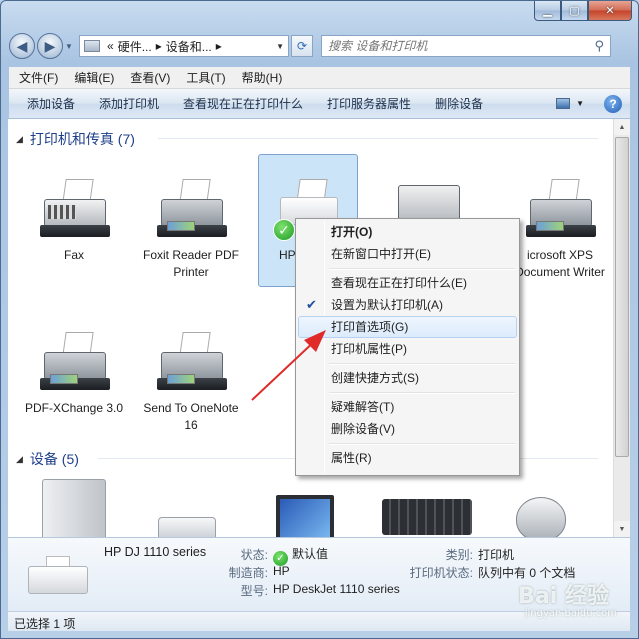  Describe the element at coordinates (281, 571) in the screenshot. I see `manufacturer-value: HP` at that location.